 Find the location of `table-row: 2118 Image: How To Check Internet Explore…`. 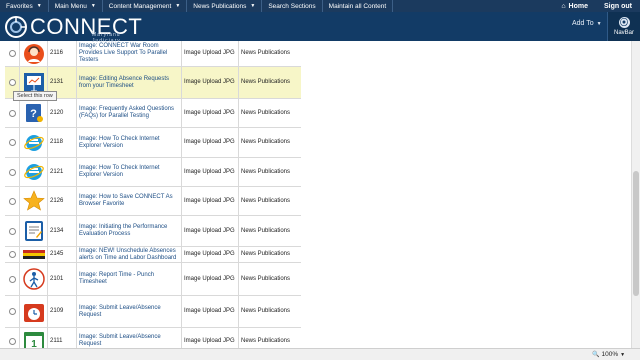

table-row: 2118 Image: How To Check Internet Explore… is located at coordinates (153, 143).